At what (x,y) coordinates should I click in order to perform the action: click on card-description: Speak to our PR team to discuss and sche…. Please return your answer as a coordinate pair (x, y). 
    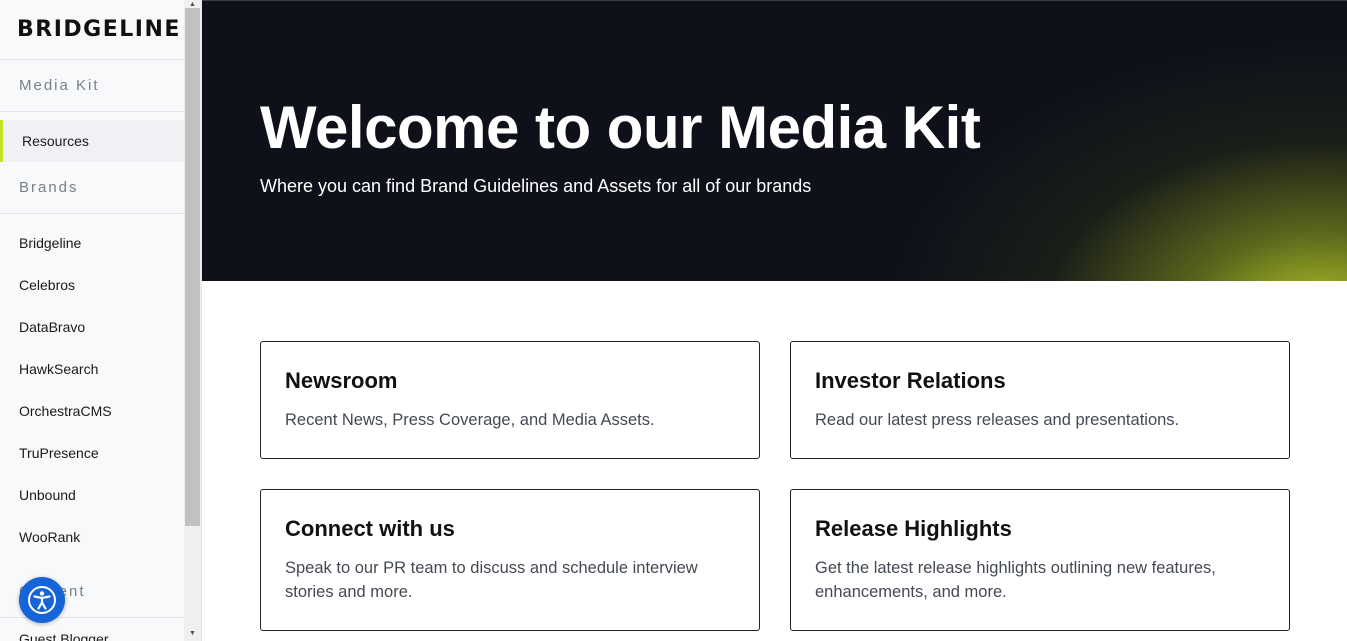
    Looking at the image, I should click on (491, 580).